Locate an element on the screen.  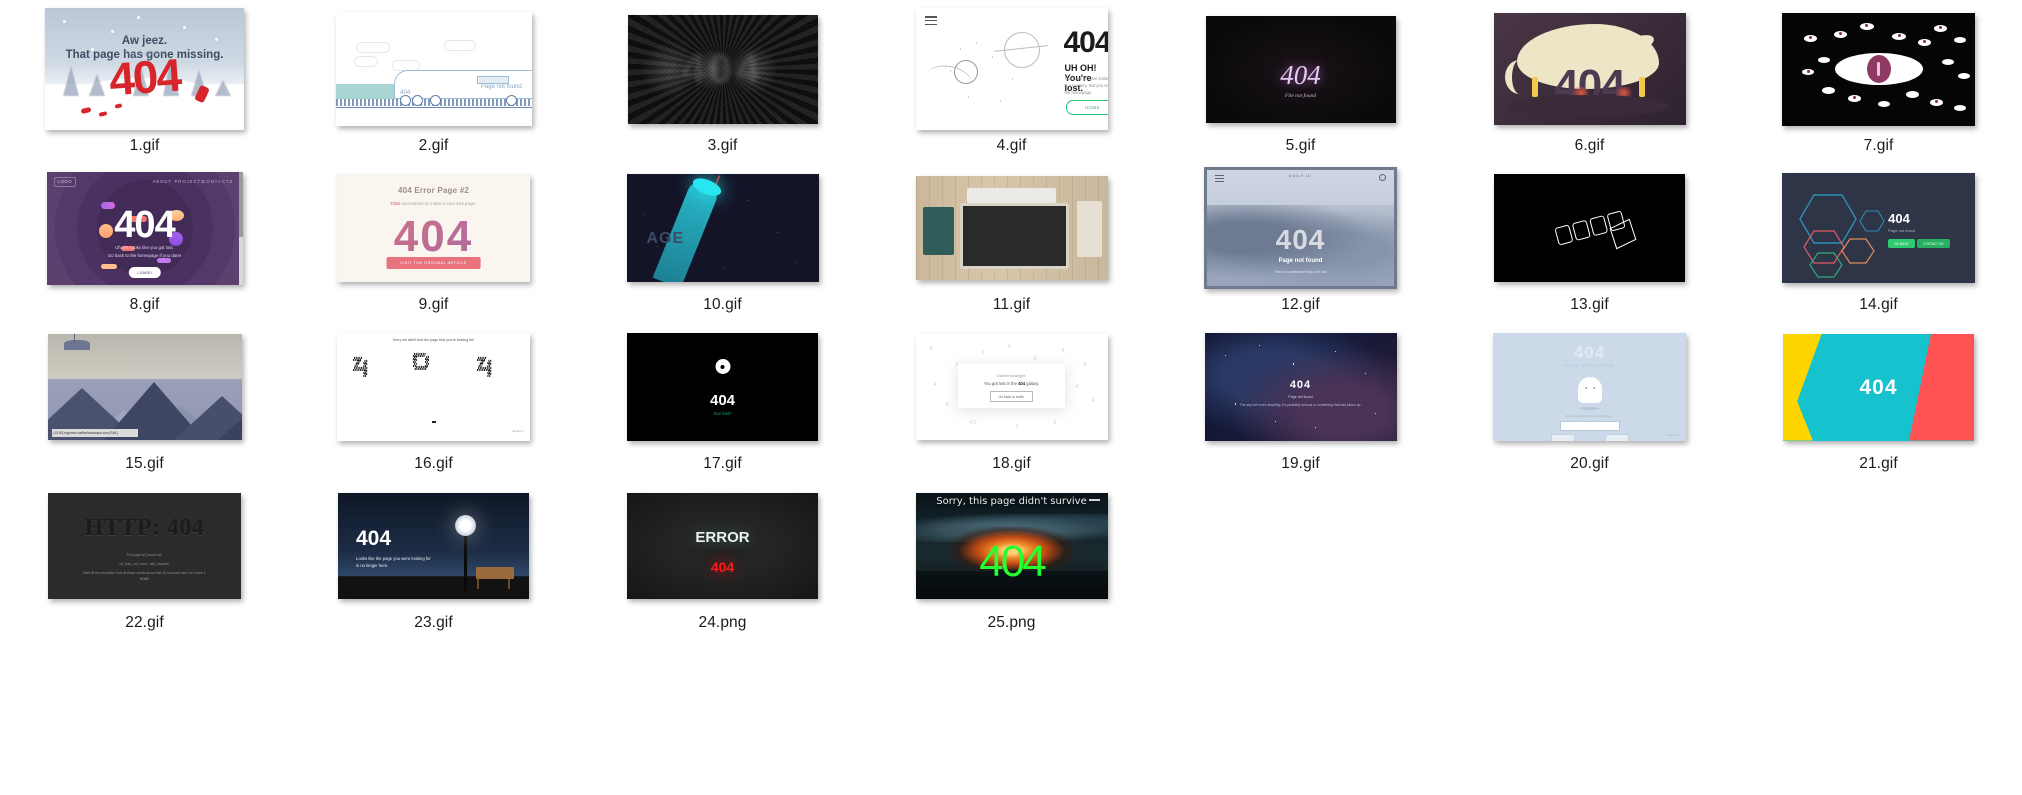
thumbnail-17: 404 Got lost? is located at coordinates (722, 387).